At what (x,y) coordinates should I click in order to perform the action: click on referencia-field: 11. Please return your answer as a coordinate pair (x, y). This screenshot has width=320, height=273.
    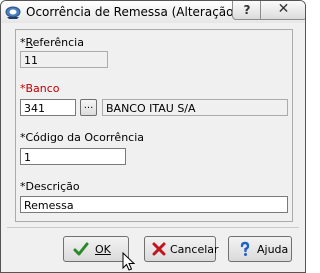
    Looking at the image, I should click on (64, 59).